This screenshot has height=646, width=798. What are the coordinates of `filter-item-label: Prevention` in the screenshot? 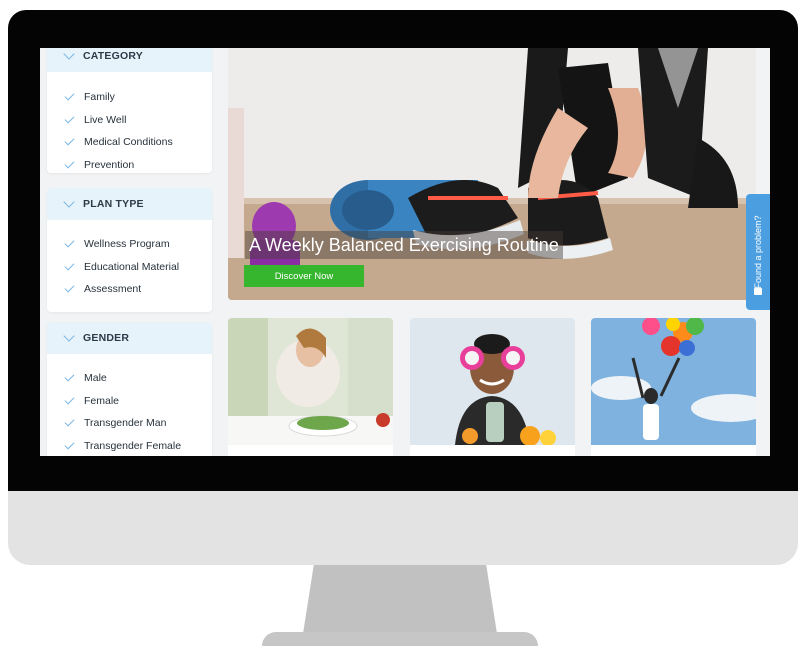 It's located at (109, 164).